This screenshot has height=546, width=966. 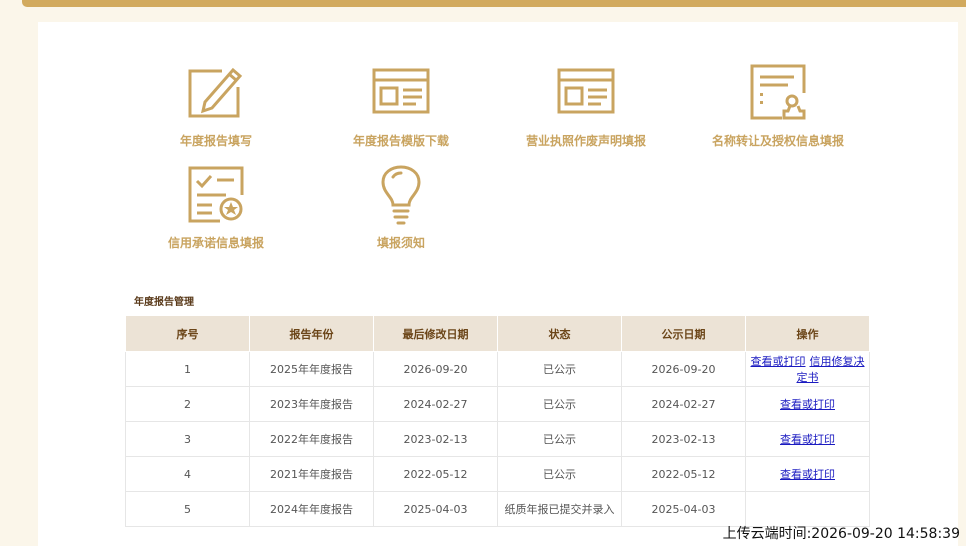 I want to click on tile-label: 填报须知, so click(x=400, y=243).